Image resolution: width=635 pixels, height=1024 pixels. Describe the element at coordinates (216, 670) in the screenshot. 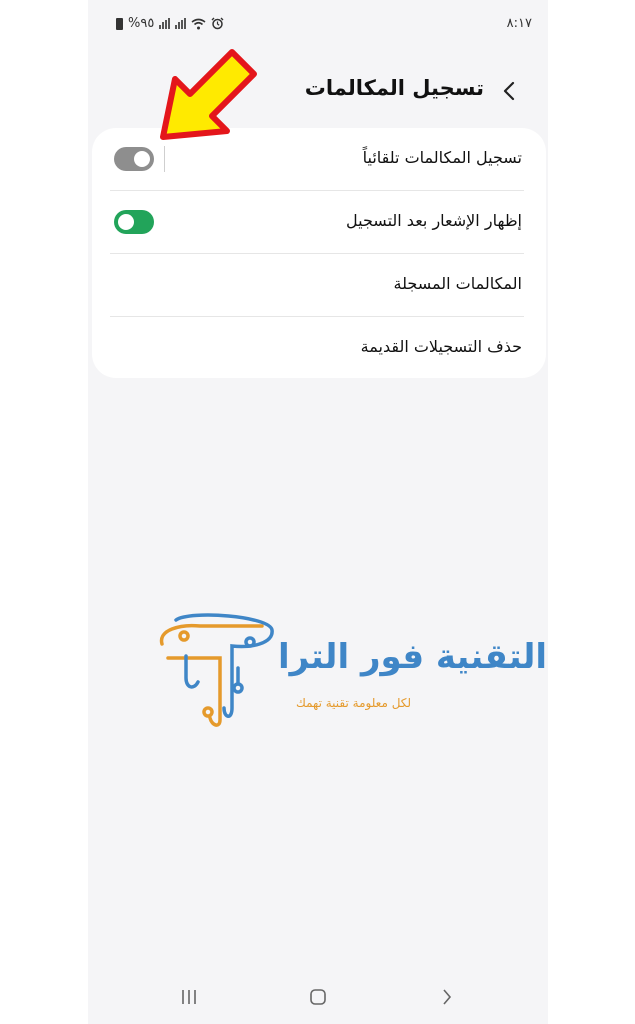

I see `logo-mark-icon` at that location.